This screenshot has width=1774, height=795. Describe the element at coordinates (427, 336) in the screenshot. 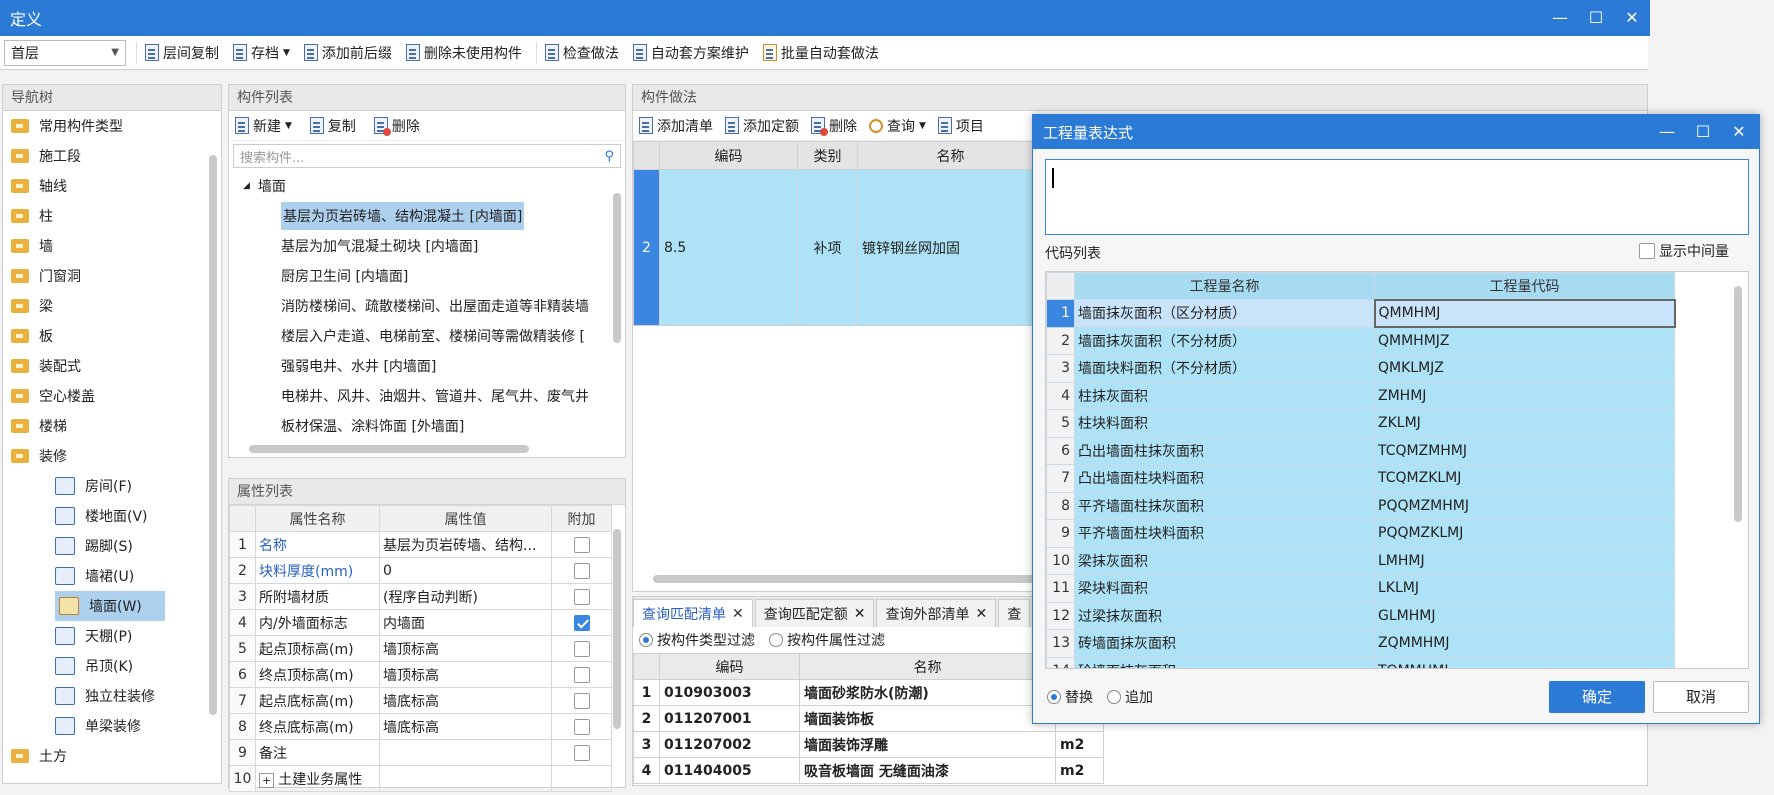

I see `tree-item: 楼层入户走道、电梯前室、楼梯间等需做精装修 [` at that location.